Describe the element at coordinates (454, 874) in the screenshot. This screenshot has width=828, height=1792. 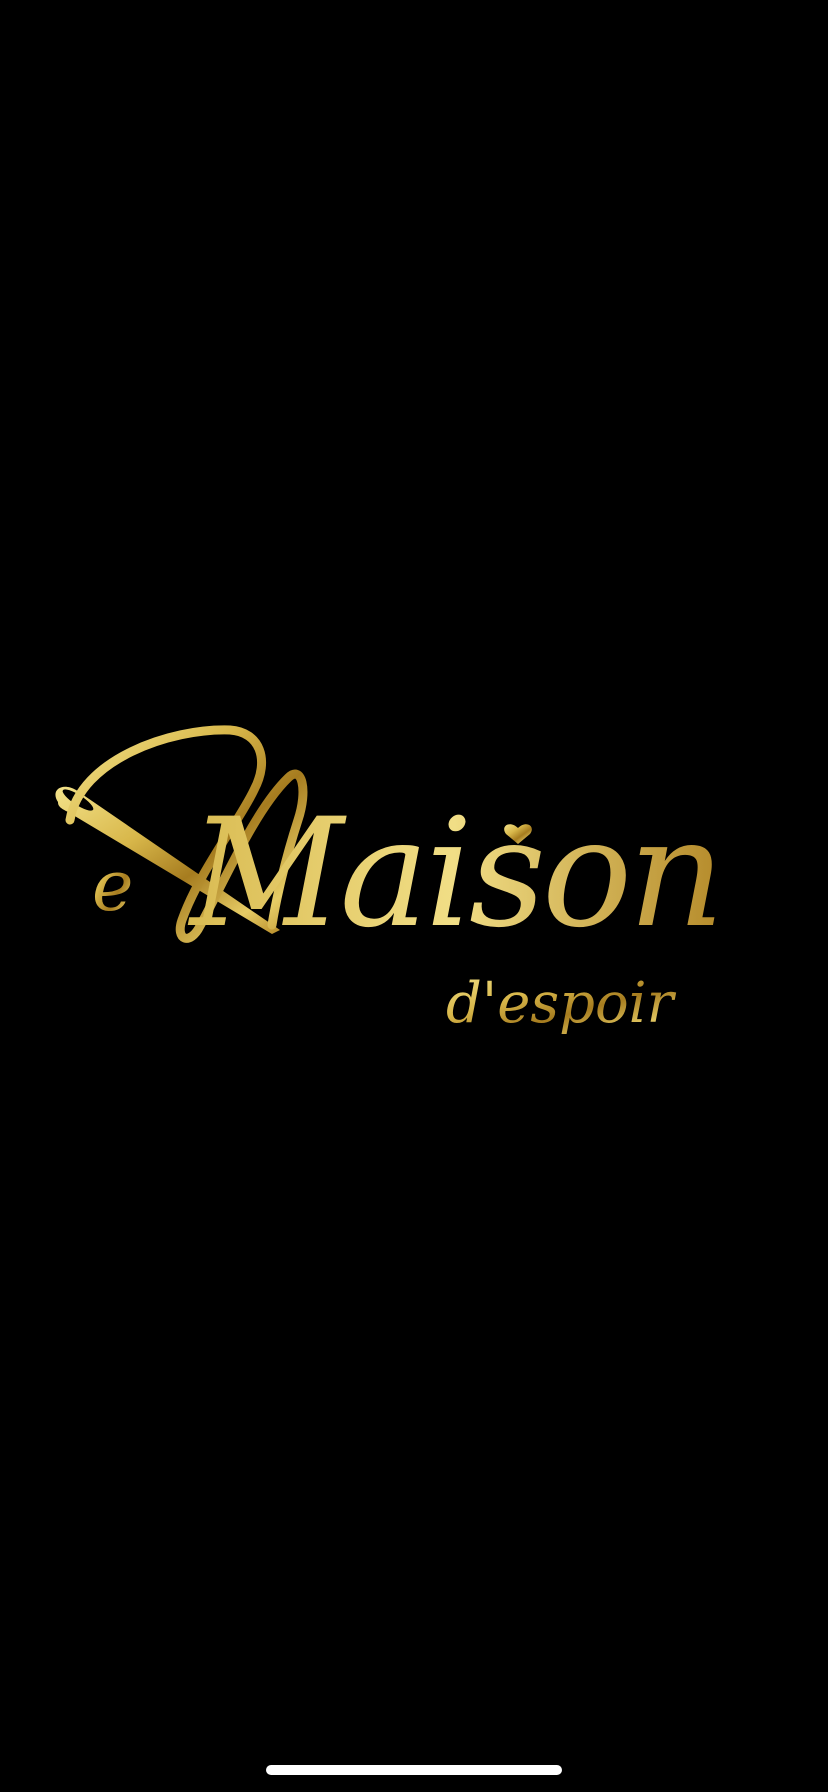
I see `logo-wordmark: Maison` at that location.